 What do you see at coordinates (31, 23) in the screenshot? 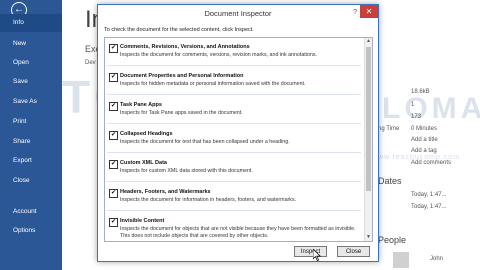
I see `sidebar-item-info: Info` at bounding box center [31, 23].